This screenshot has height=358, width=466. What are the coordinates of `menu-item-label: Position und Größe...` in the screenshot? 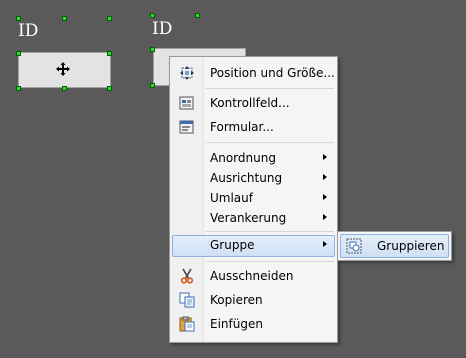 It's located at (272, 73).